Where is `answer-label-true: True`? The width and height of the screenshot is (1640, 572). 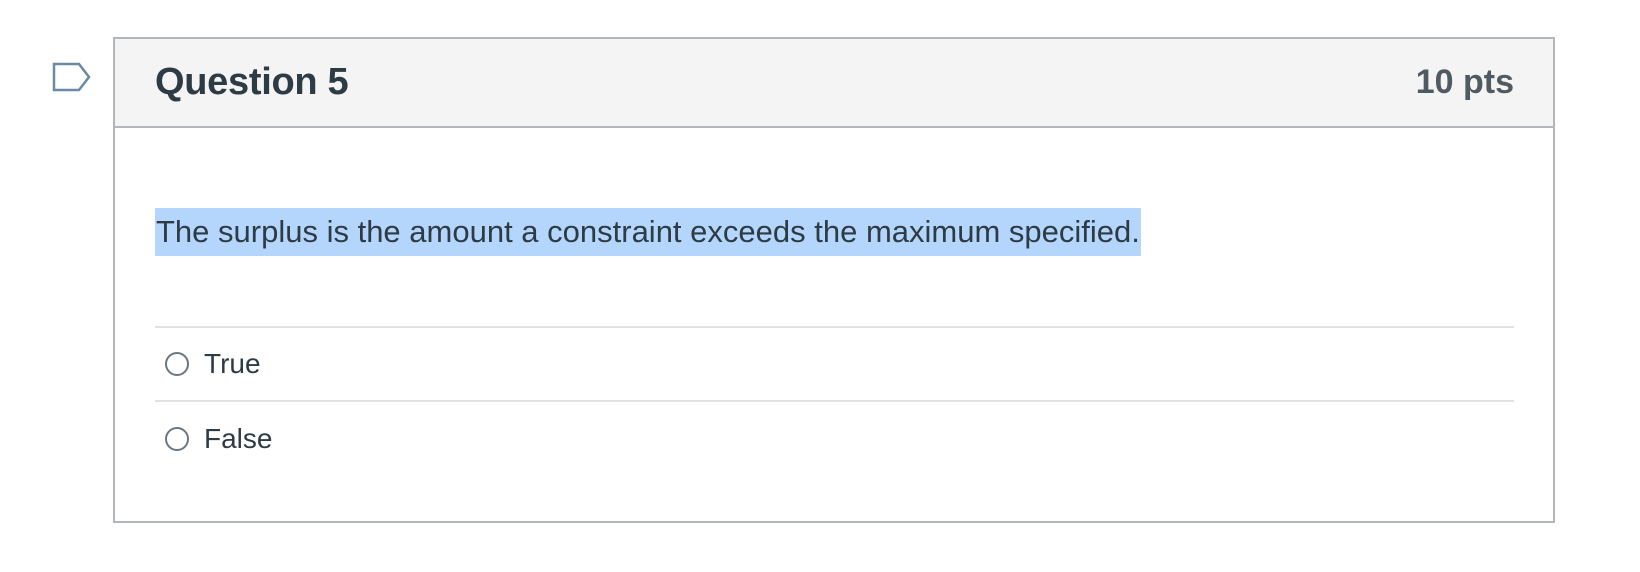 answer-label-true: True is located at coordinates (232, 364).